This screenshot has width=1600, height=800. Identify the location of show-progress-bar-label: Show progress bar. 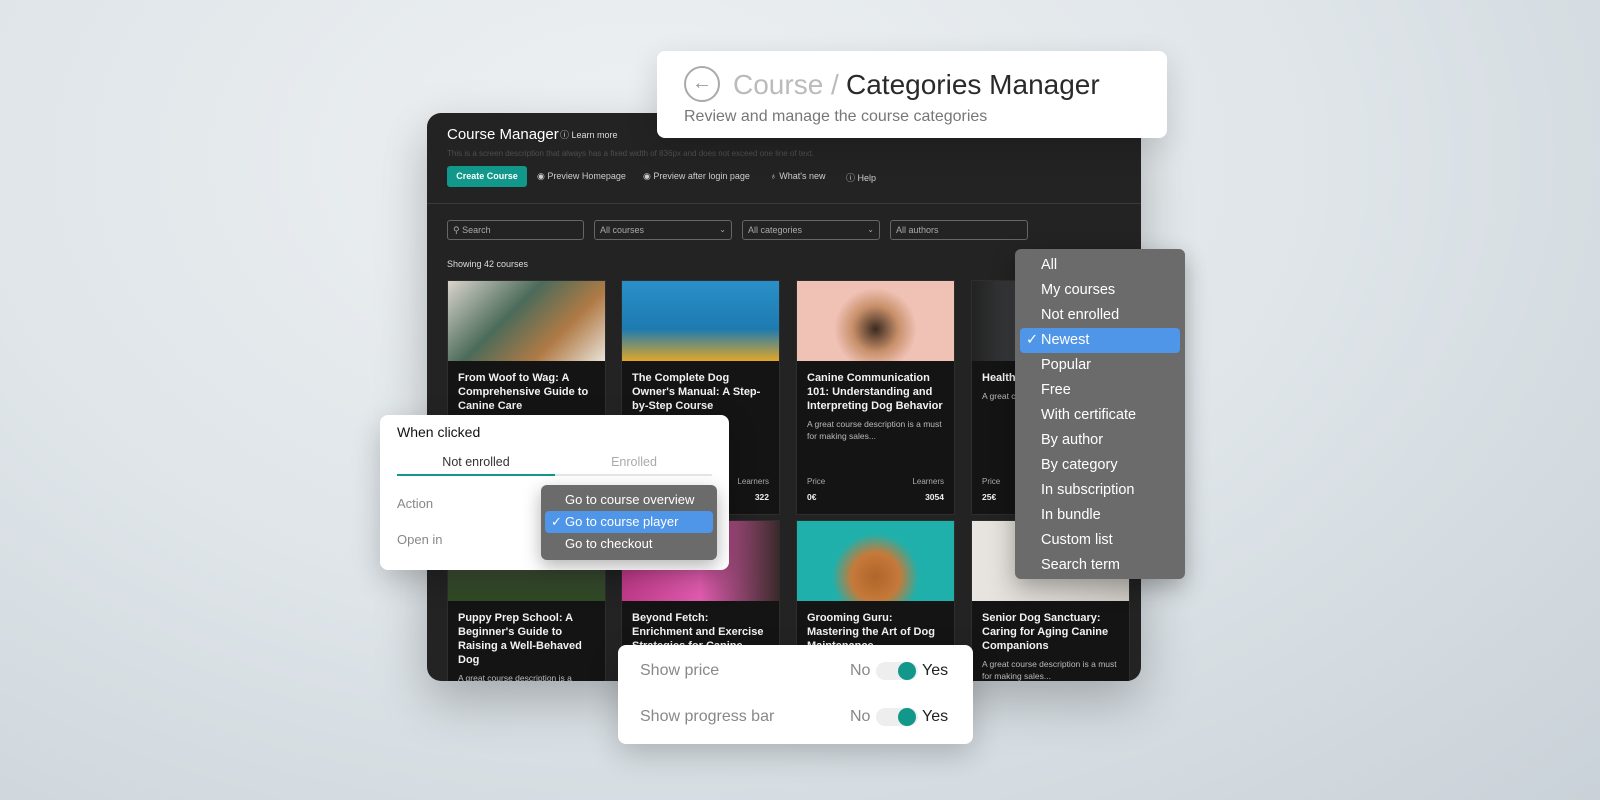
(707, 716).